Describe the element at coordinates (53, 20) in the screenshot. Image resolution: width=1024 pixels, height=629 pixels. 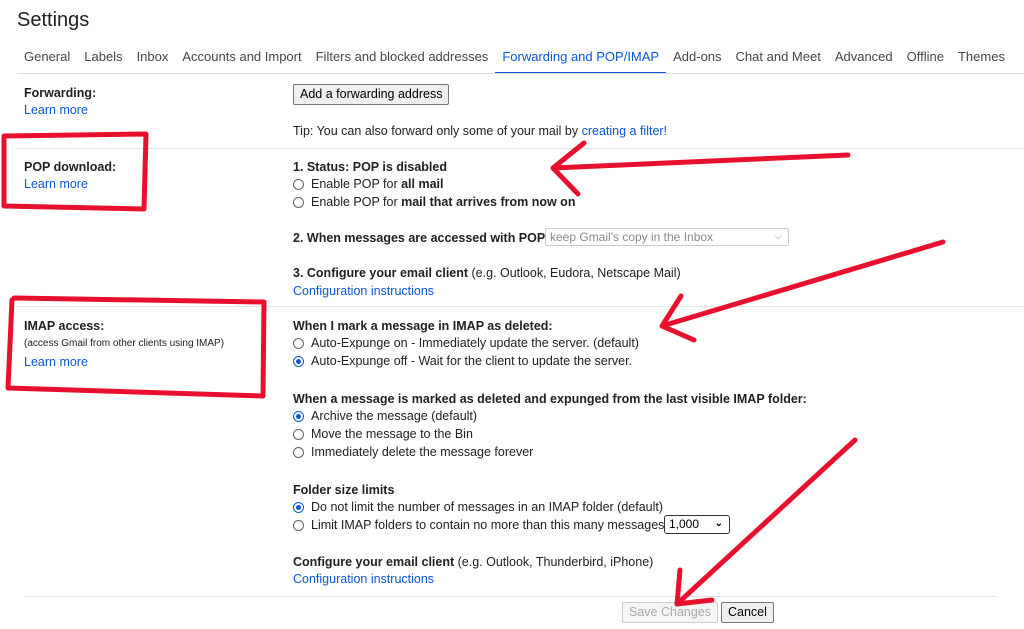
I see `page-title: Settings` at that location.